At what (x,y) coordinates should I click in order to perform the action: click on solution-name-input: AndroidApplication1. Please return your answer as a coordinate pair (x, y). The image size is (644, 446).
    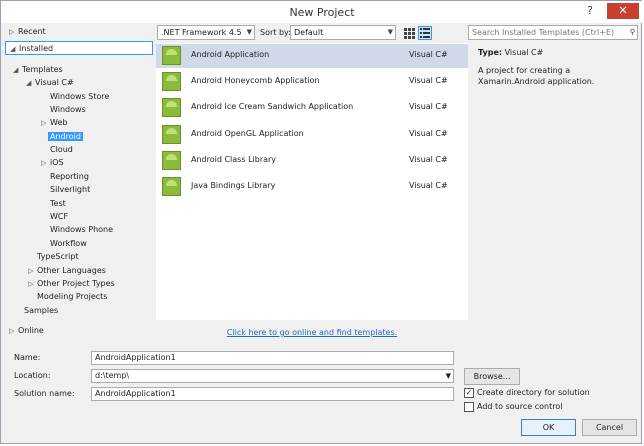
    Looking at the image, I should click on (272, 394).